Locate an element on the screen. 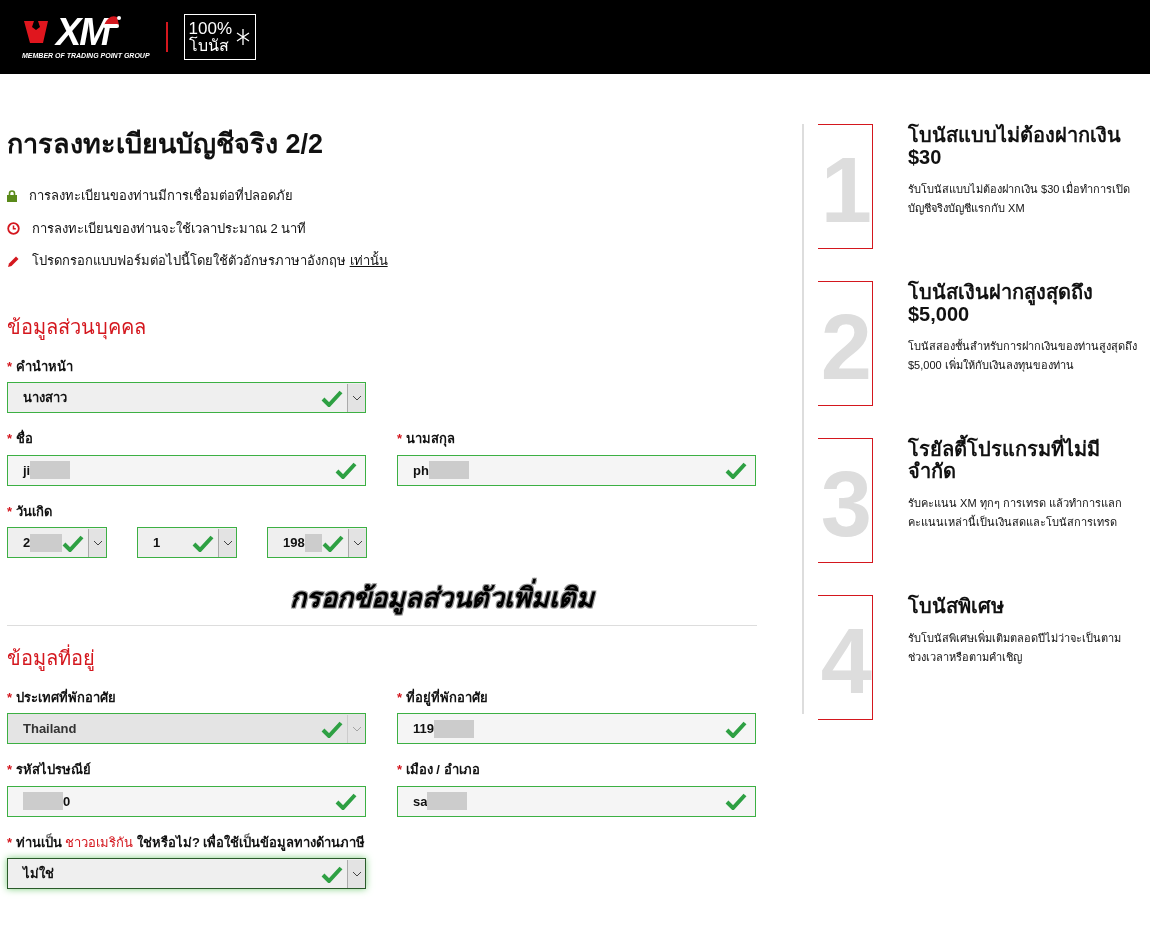  select-field: 198 is located at coordinates (317, 543).